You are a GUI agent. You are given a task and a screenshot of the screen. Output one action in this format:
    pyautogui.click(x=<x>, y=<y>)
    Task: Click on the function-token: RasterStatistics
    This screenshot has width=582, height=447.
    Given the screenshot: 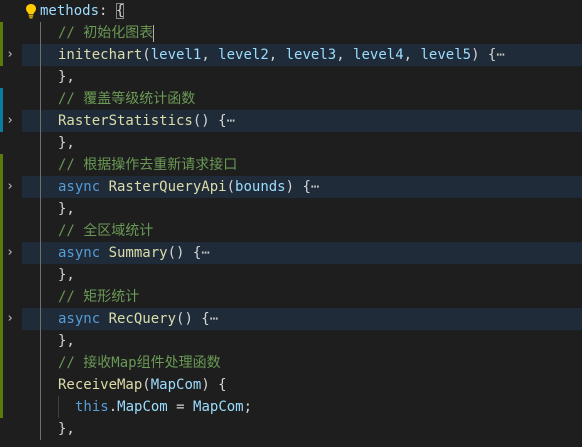 What is the action you would take?
    pyautogui.click(x=125, y=121)
    